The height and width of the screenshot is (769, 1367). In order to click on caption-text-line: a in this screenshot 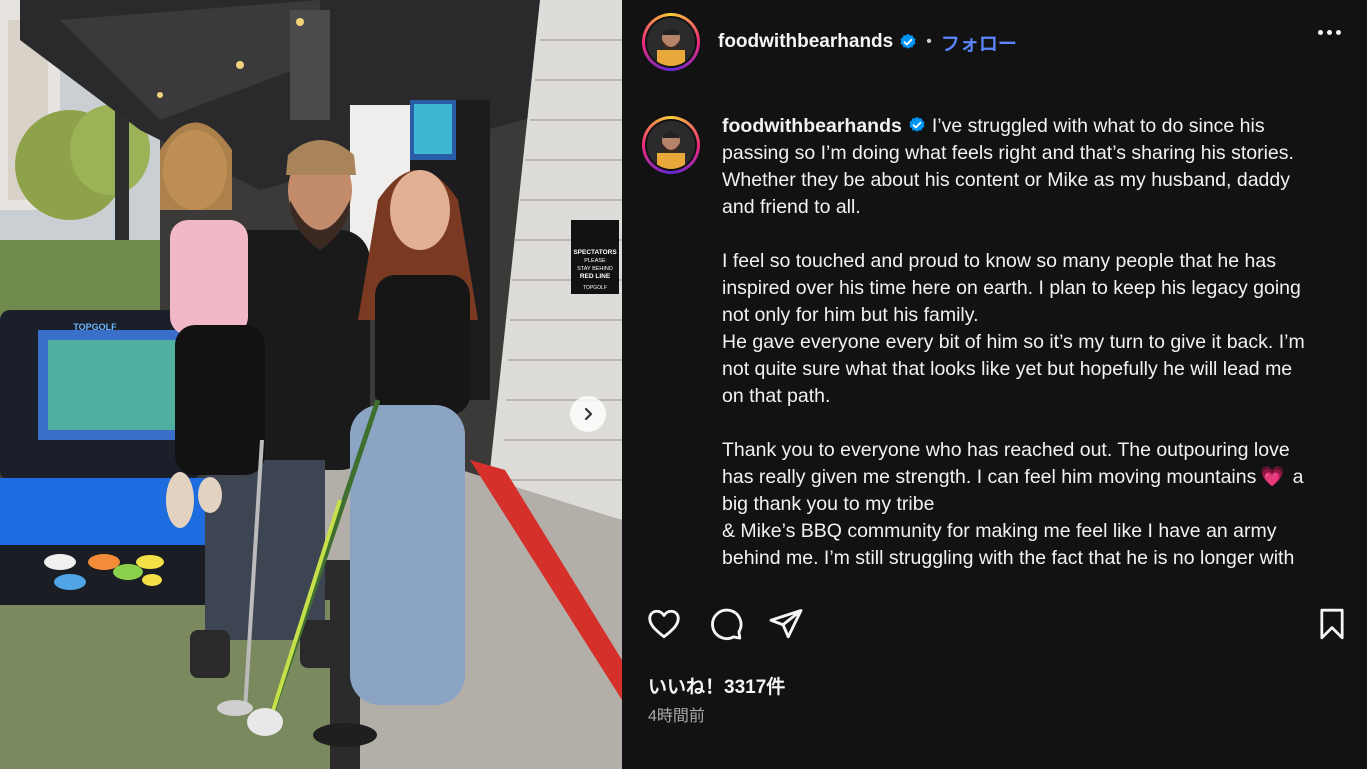, I will do `click(1298, 477)`.